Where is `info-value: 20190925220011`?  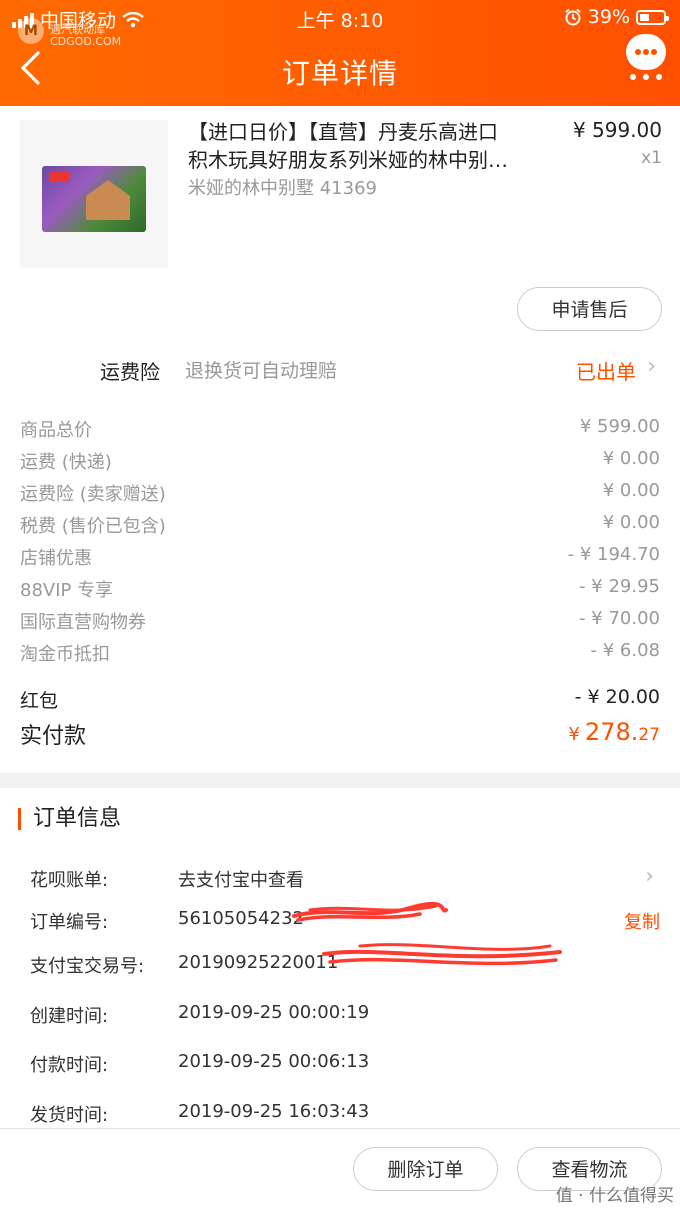 info-value: 20190925220011 is located at coordinates (258, 962).